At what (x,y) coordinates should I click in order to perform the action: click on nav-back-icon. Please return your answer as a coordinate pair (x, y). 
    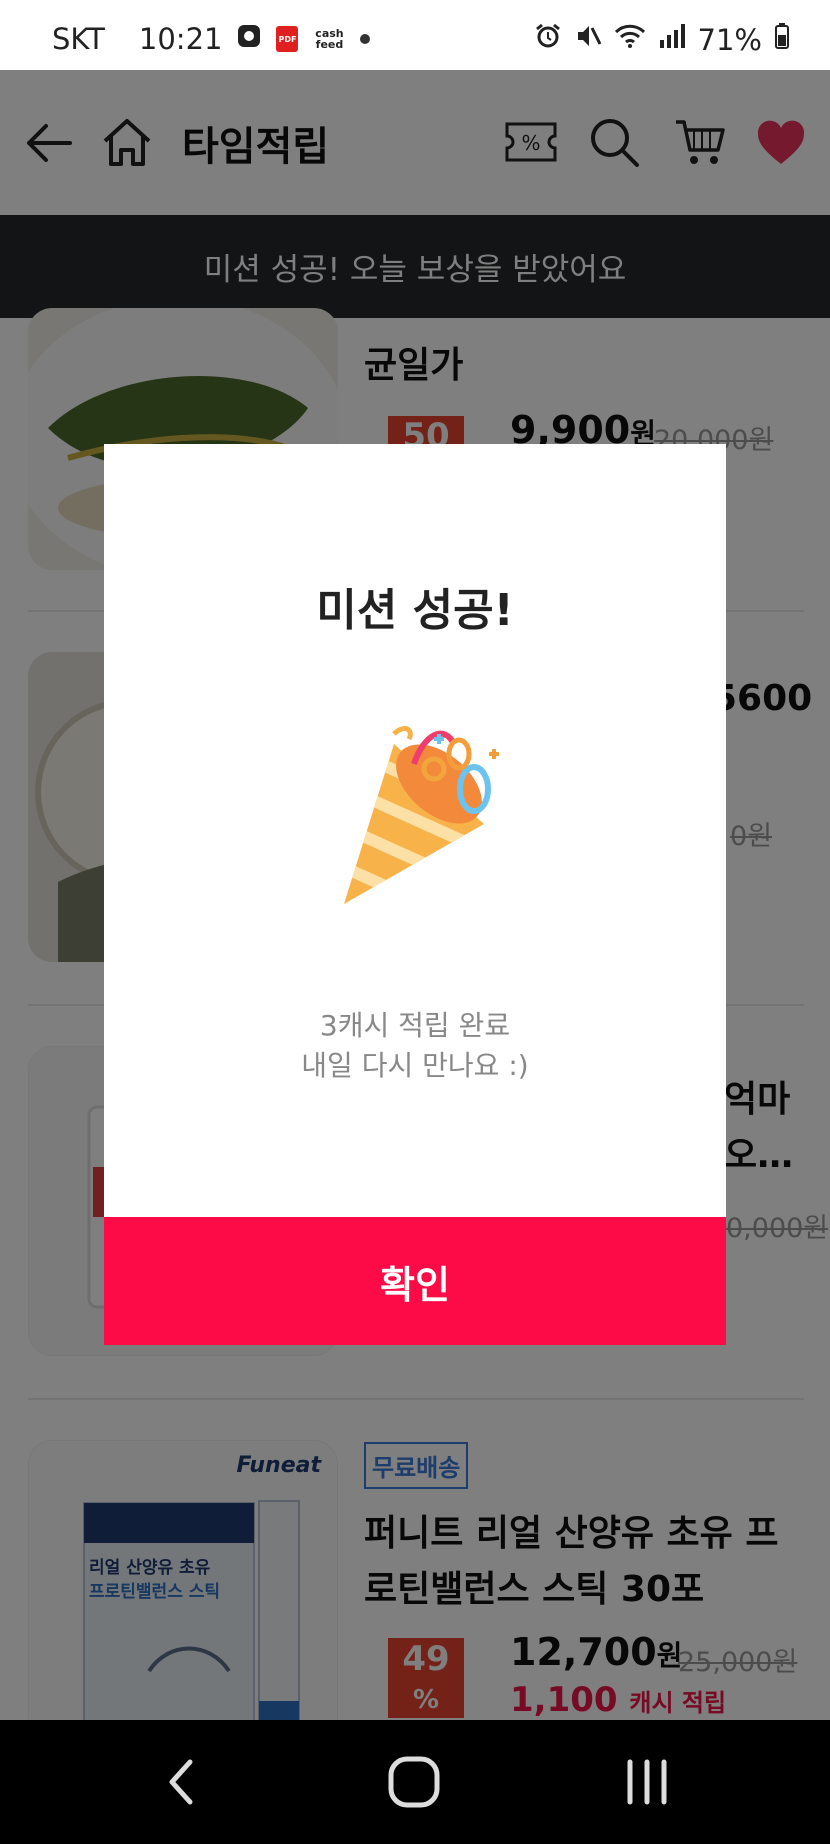
    Looking at the image, I should click on (180, 1784).